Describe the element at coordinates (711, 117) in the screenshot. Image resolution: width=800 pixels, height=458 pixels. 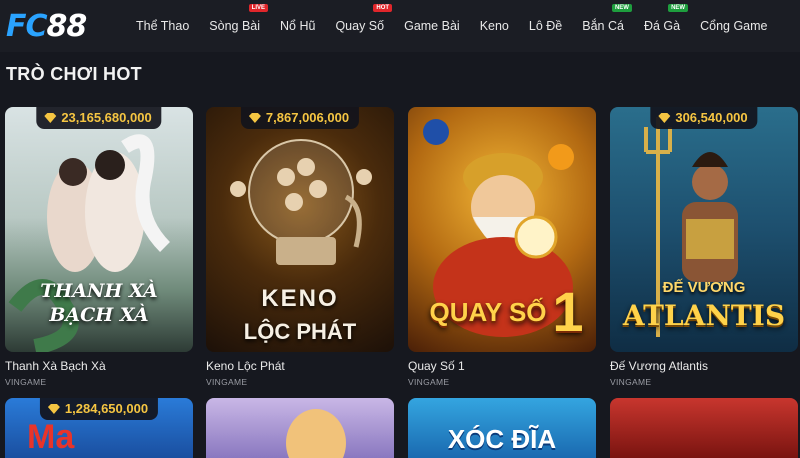
I see `jackpot-value: 306,540,000` at that location.